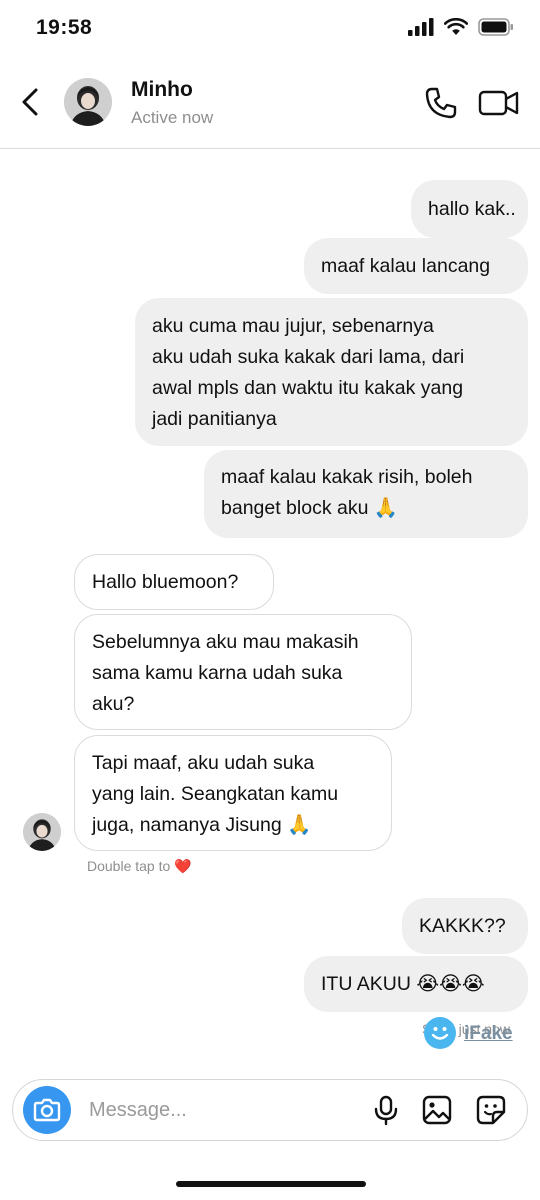  What do you see at coordinates (64, 27) in the screenshot?
I see `status-time: 19:58` at bounding box center [64, 27].